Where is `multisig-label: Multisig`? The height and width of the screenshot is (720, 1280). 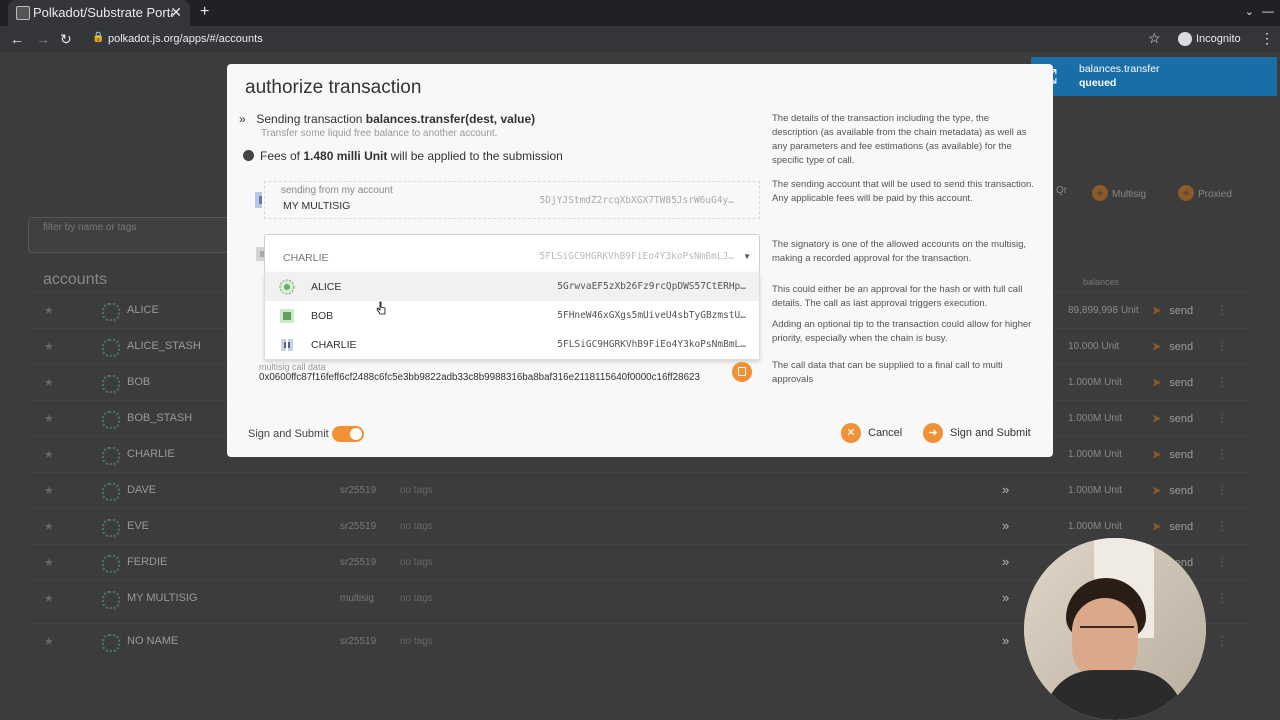 multisig-label: Multisig is located at coordinates (1129, 194).